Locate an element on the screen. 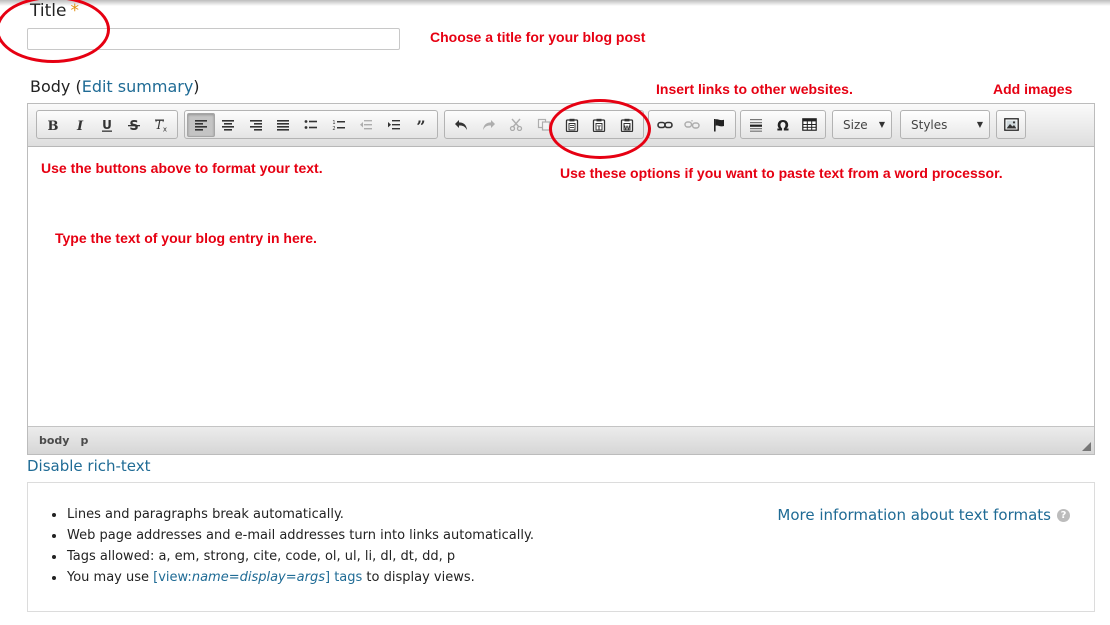  numbered-list-icon: 12 is located at coordinates (339, 125).